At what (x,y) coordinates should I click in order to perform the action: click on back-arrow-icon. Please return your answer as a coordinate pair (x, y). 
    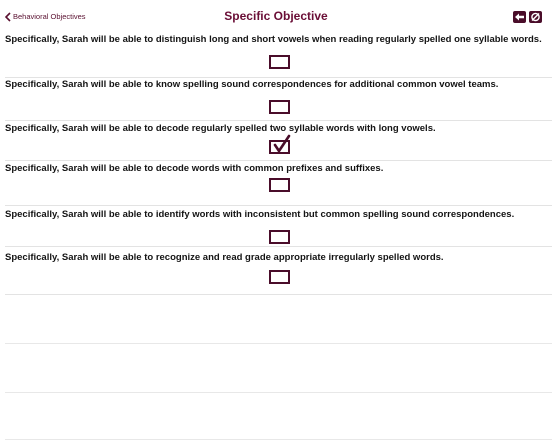
    Looking at the image, I should click on (519, 17).